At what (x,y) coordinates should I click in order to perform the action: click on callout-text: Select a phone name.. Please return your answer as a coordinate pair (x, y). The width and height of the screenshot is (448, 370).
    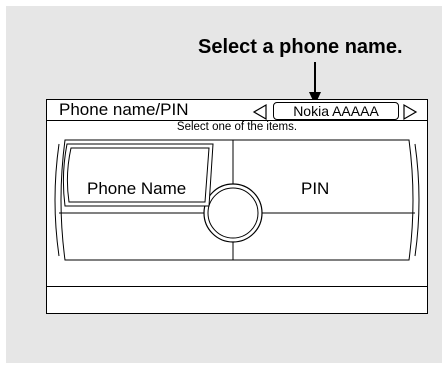
    Looking at the image, I should click on (300, 47).